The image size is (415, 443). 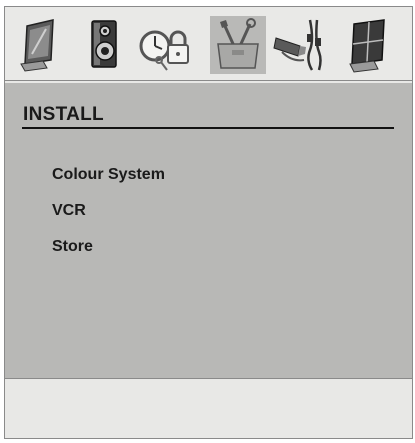 What do you see at coordinates (238, 45) in the screenshot?
I see `toolbox-install-icon` at bounding box center [238, 45].